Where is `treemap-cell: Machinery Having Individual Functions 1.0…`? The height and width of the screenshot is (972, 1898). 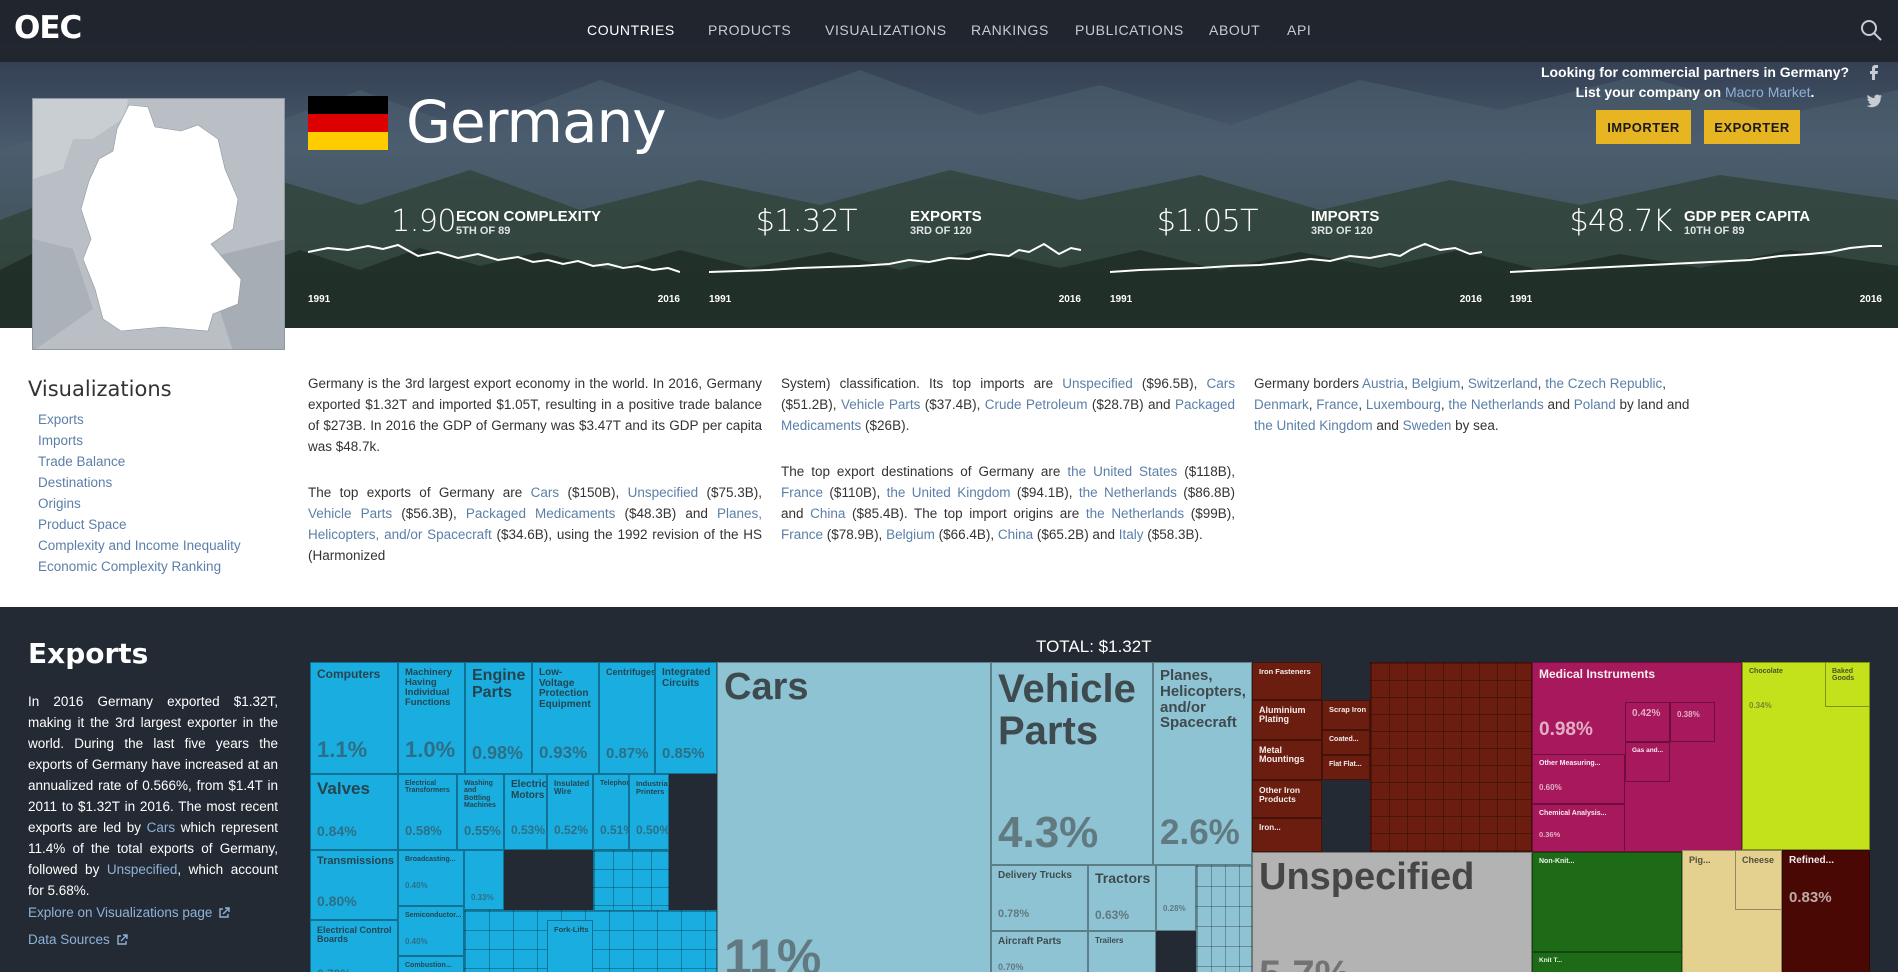
treemap-cell: Machinery Having Individual Functions 1.0… is located at coordinates (431, 718).